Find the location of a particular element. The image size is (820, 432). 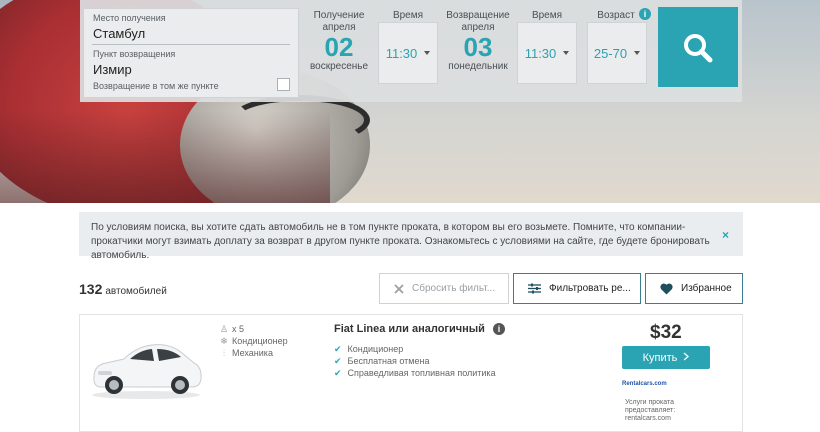

car-image is located at coordinates (146, 367).